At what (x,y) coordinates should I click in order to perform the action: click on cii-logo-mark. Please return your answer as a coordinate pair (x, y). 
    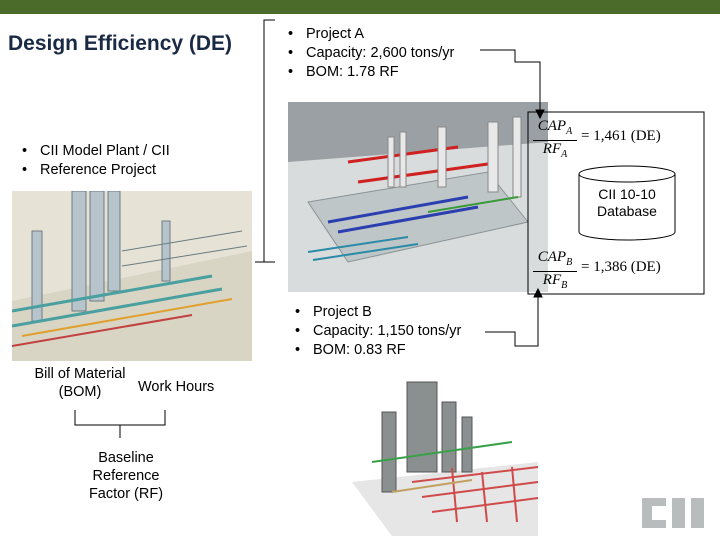
    Looking at the image, I should click on (673, 513).